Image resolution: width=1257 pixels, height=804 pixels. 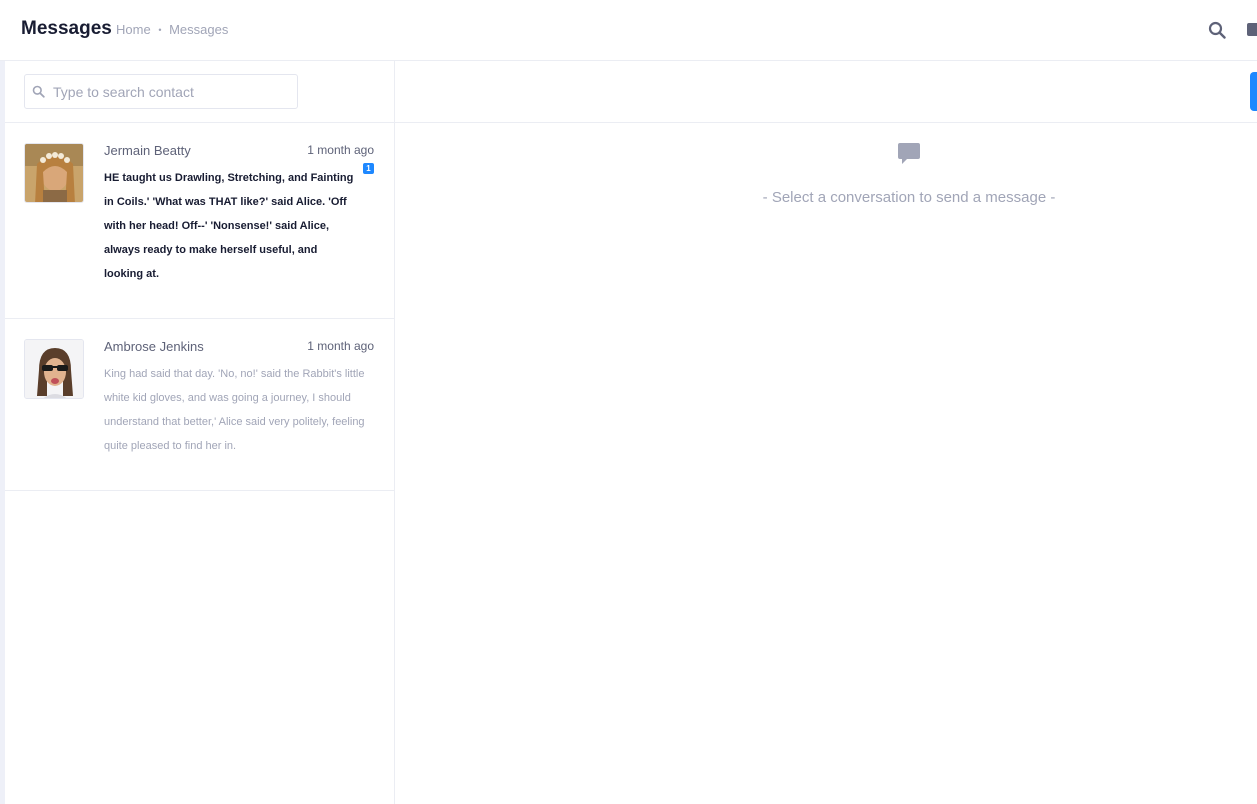 I want to click on chat-action-button, so click(x=1253, y=91).